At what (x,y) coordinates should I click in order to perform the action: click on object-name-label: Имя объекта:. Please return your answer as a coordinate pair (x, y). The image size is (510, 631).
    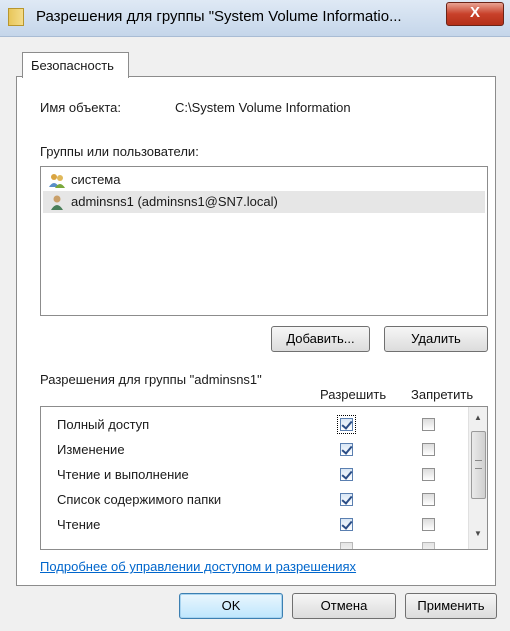
    Looking at the image, I should click on (81, 107).